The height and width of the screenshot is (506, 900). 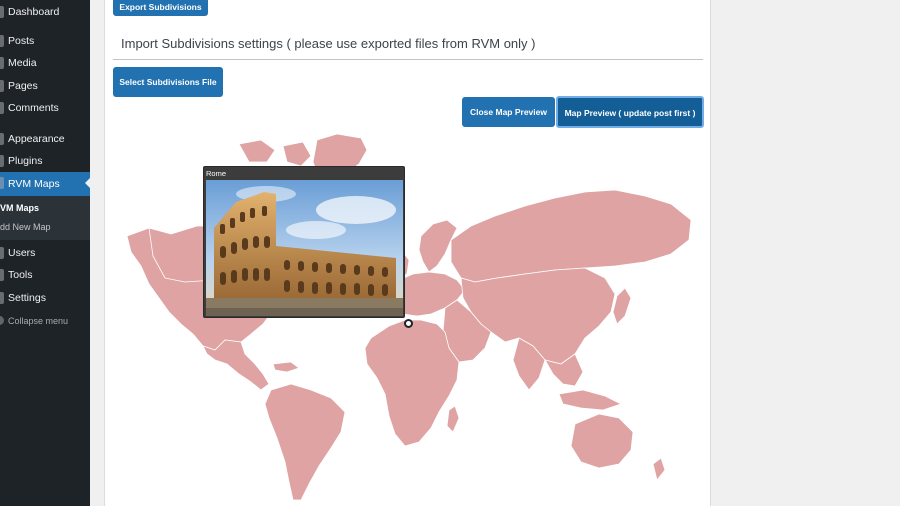 I want to click on select-subdivisions-file-button: Select Subdivisions File, so click(x=168, y=82).